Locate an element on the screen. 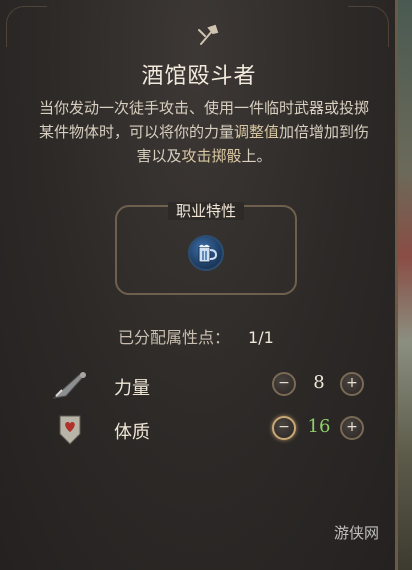  increase-strength-button: + is located at coordinates (352, 384).